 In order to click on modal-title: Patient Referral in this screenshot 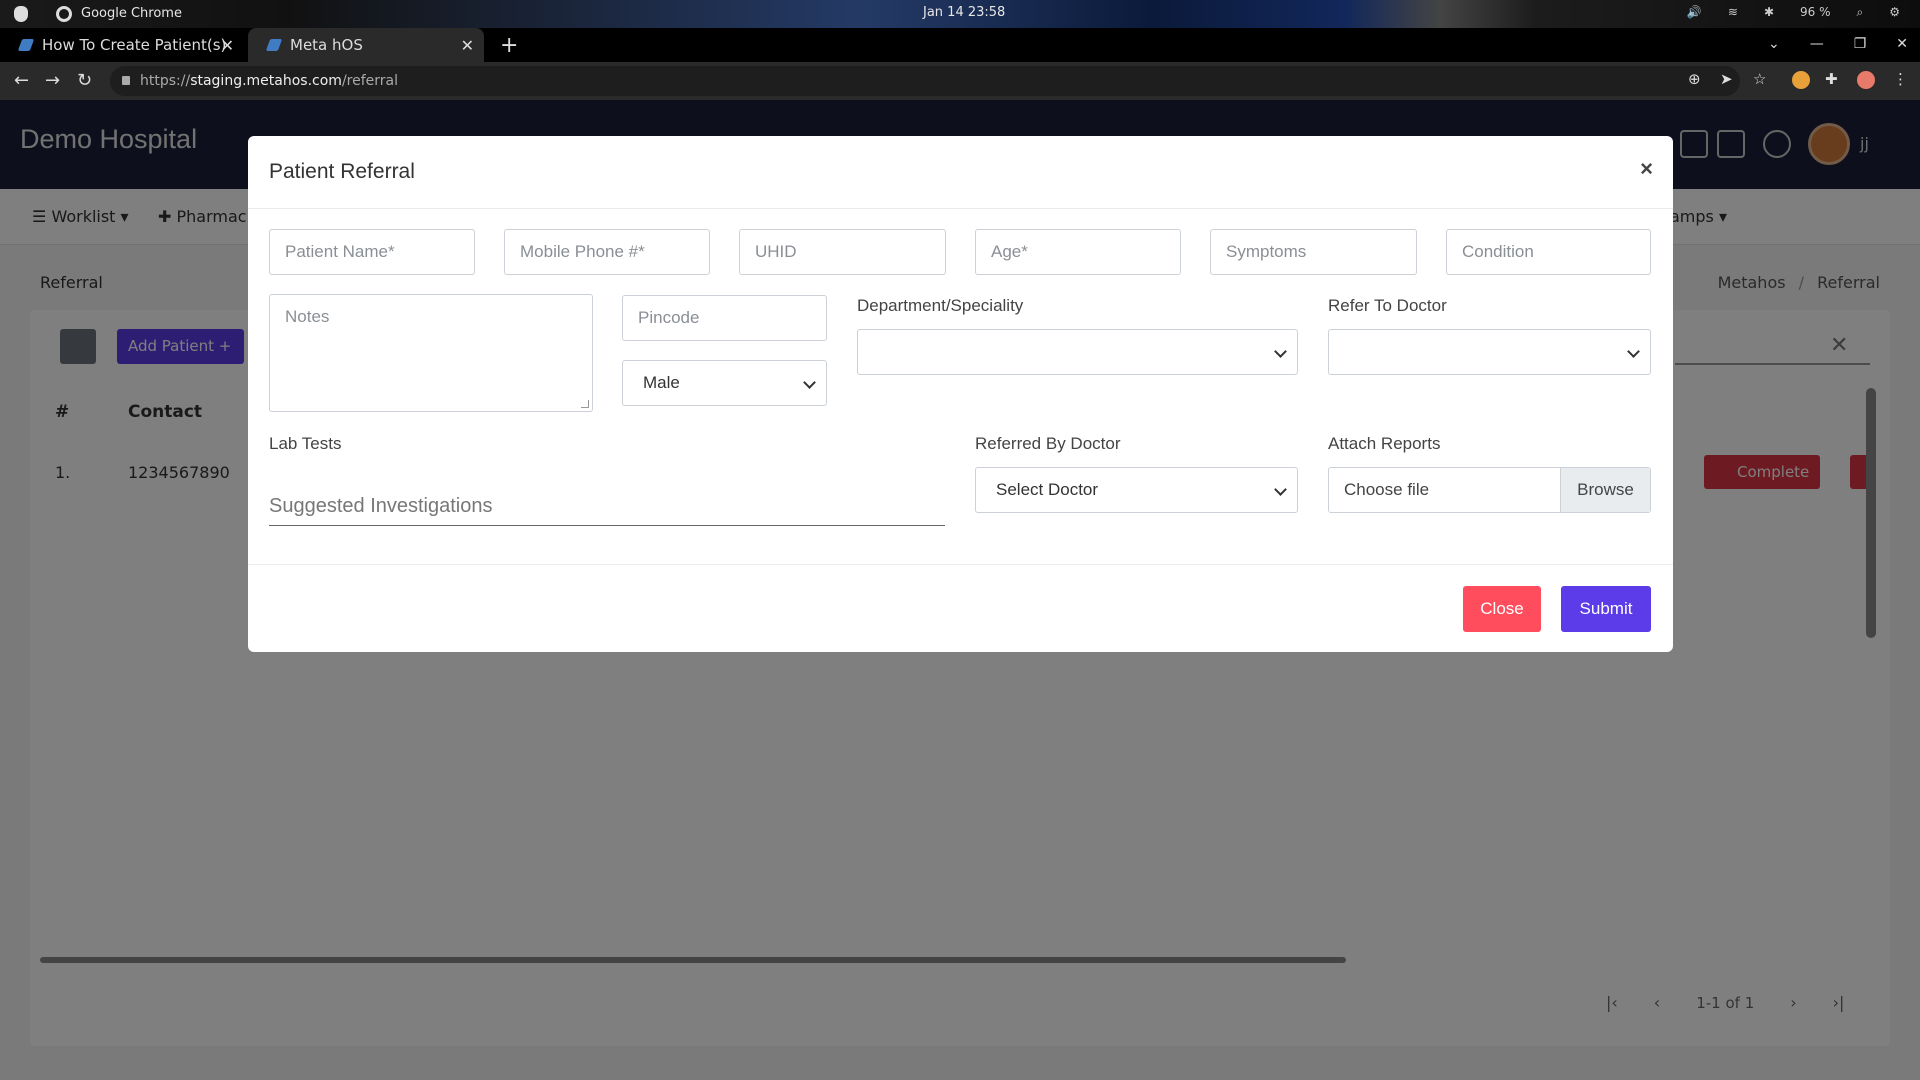, I will do `click(342, 171)`.